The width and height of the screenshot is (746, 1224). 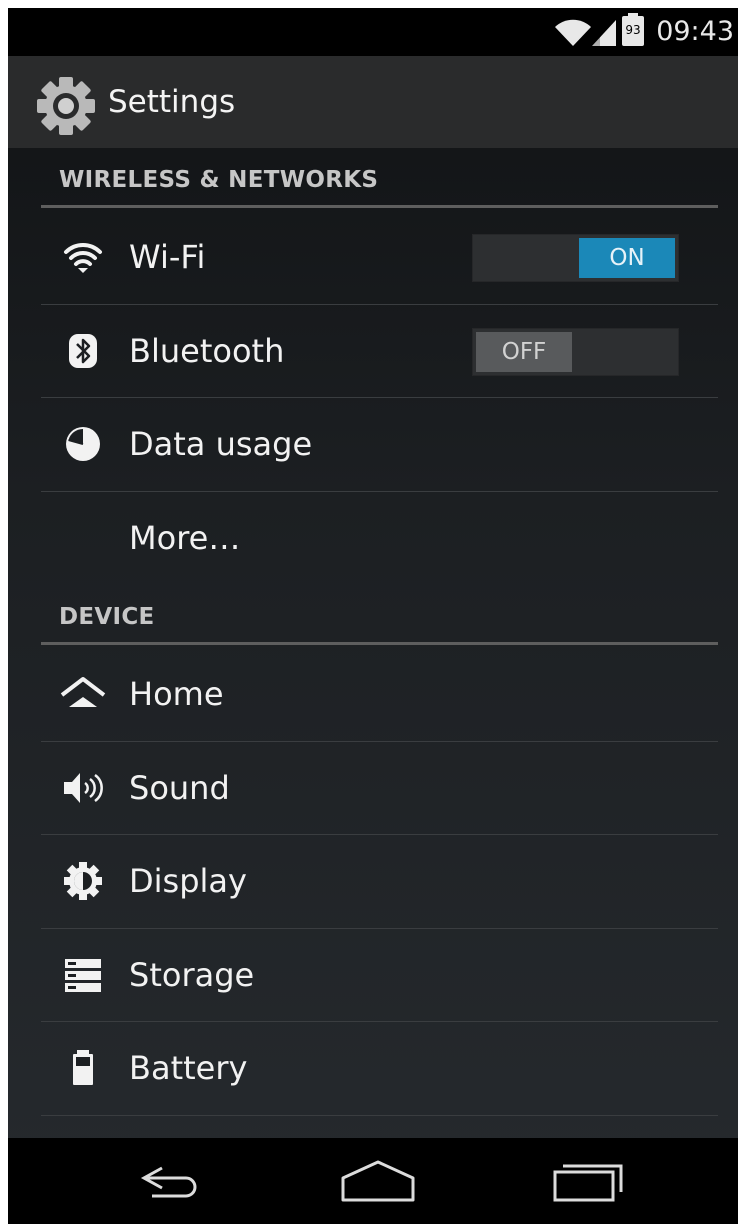 What do you see at coordinates (524, 352) in the screenshot?
I see `toggle-thumb: OFF` at bounding box center [524, 352].